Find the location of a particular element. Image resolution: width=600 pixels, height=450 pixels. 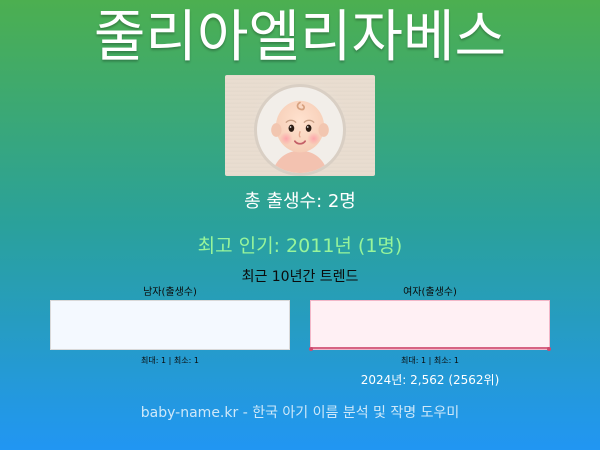

baby-name-title: 줄리아엘리자베스 is located at coordinates (300, 37).